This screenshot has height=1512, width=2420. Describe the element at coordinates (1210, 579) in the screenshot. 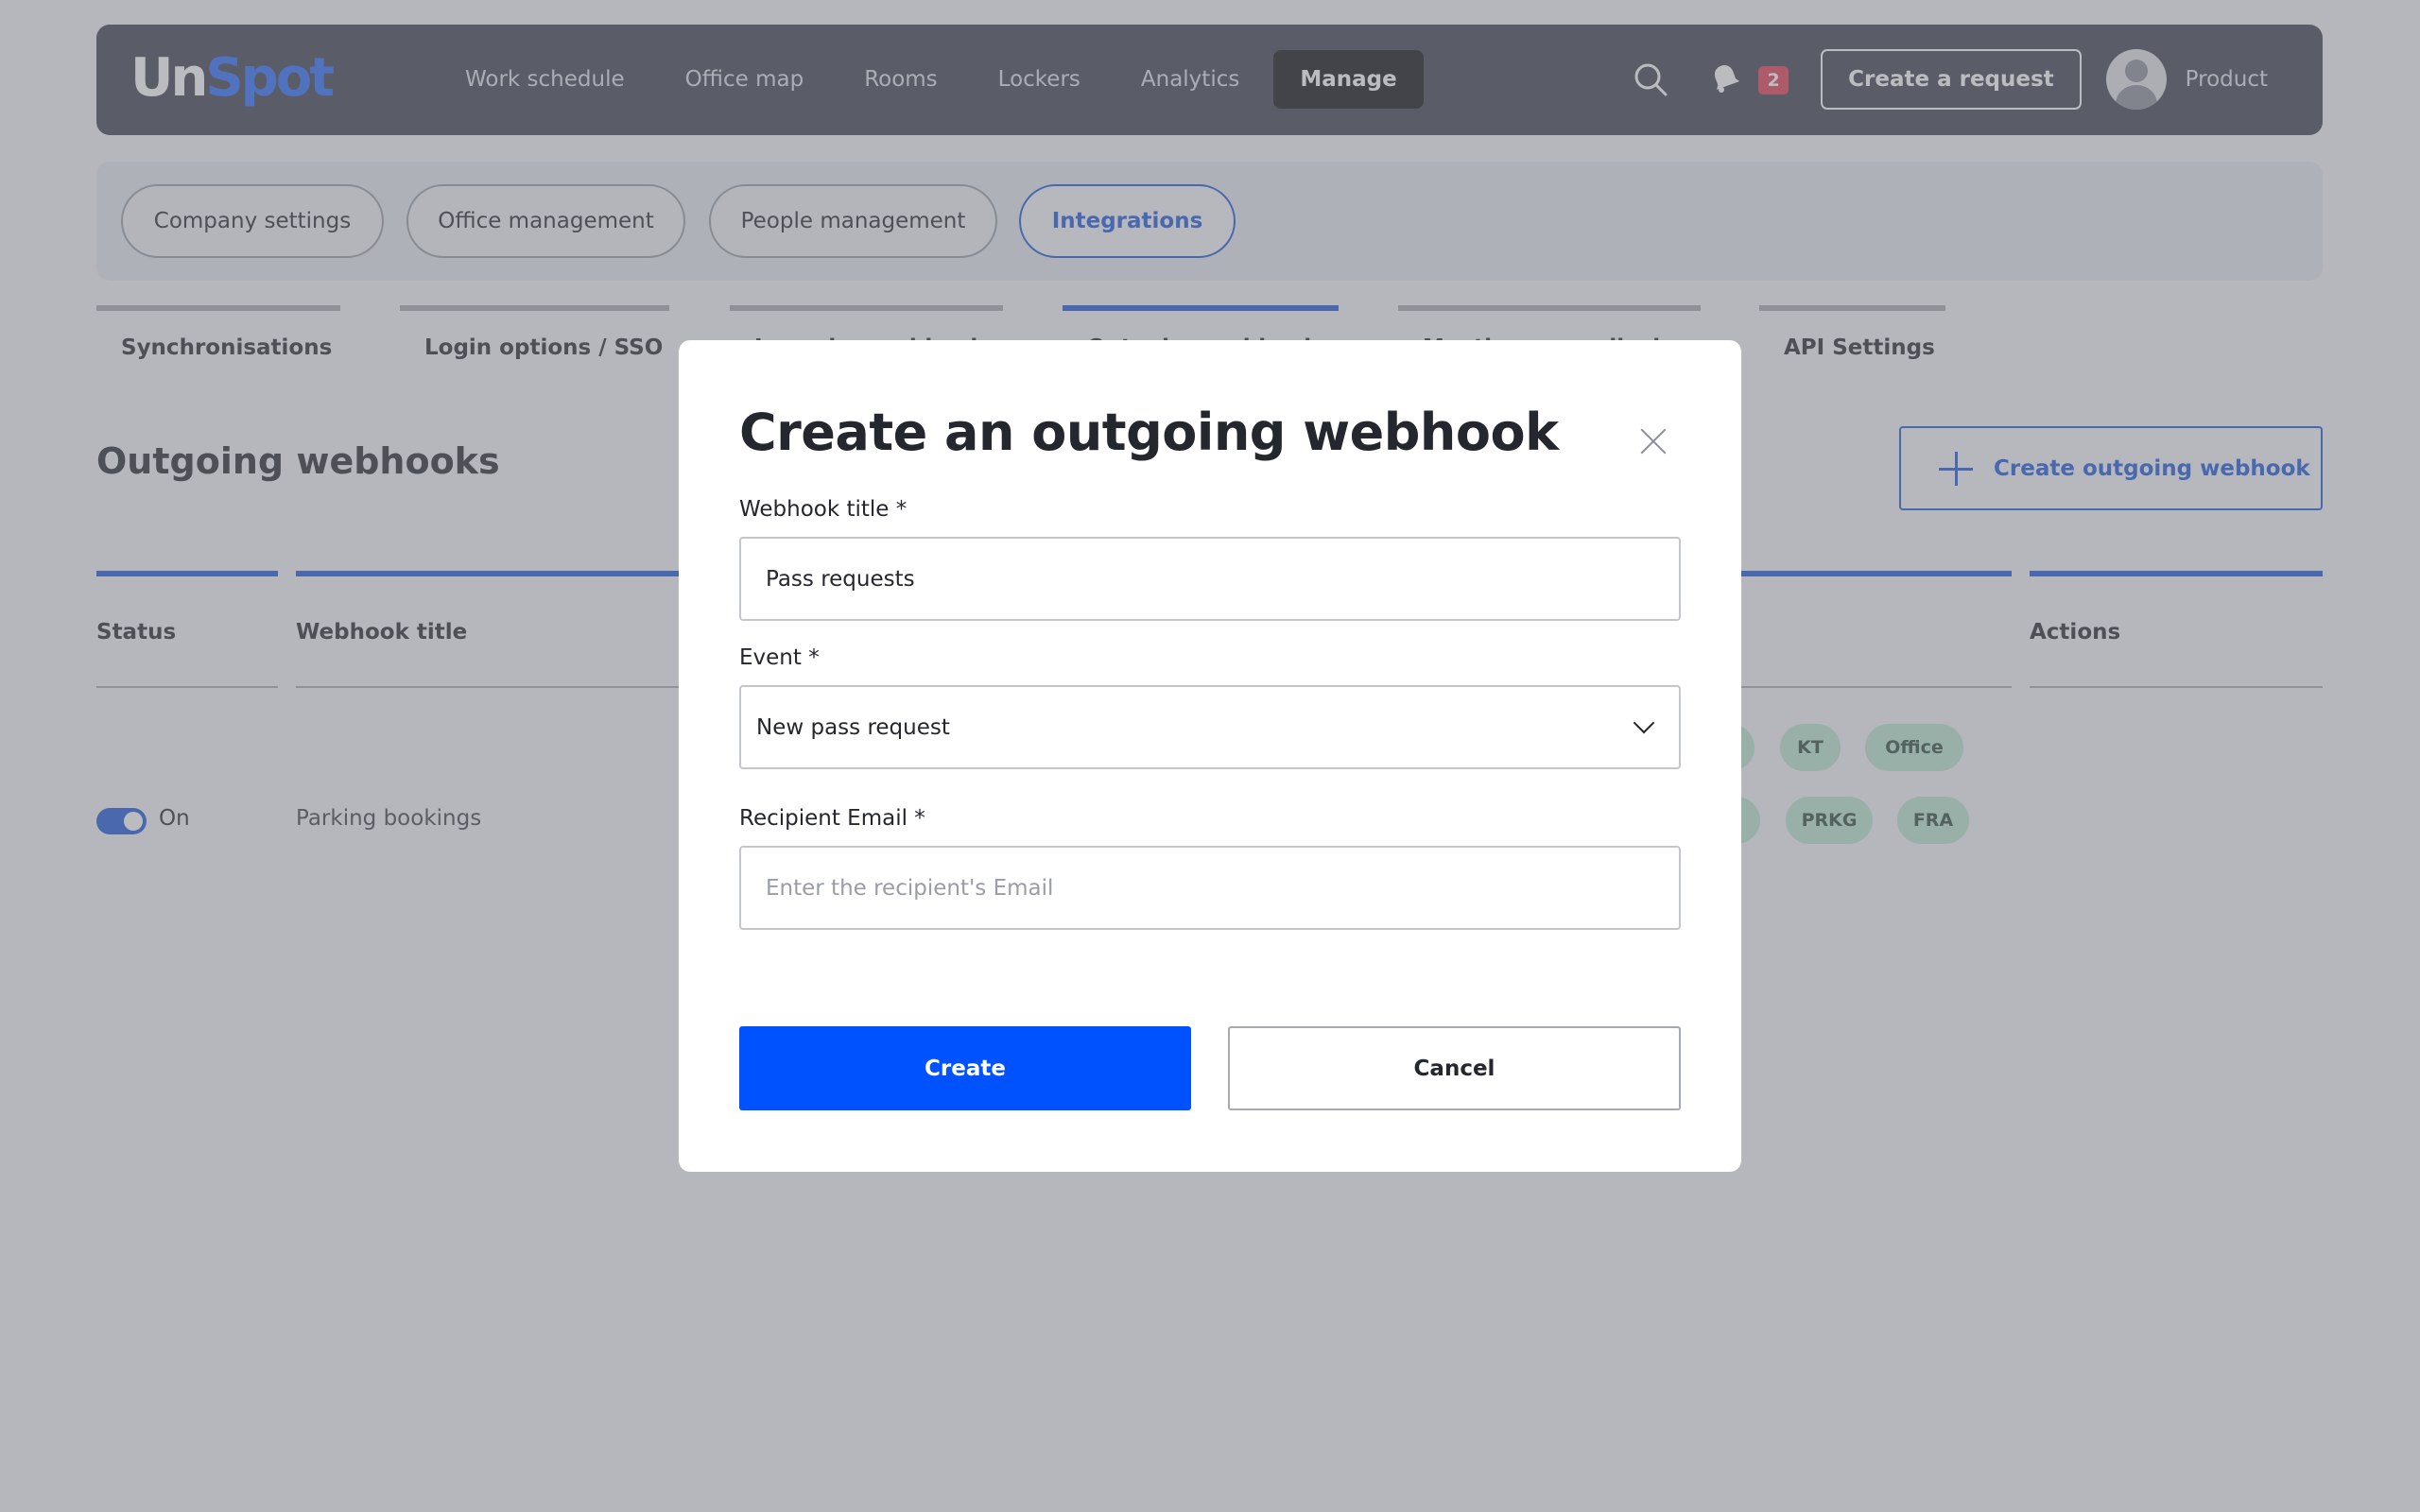

I see `webhook-title-input` at that location.